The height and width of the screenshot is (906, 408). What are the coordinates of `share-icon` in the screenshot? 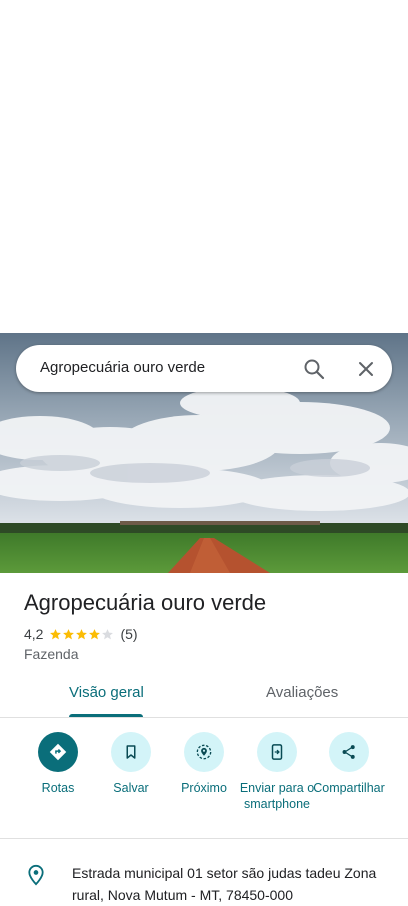 It's located at (349, 752).